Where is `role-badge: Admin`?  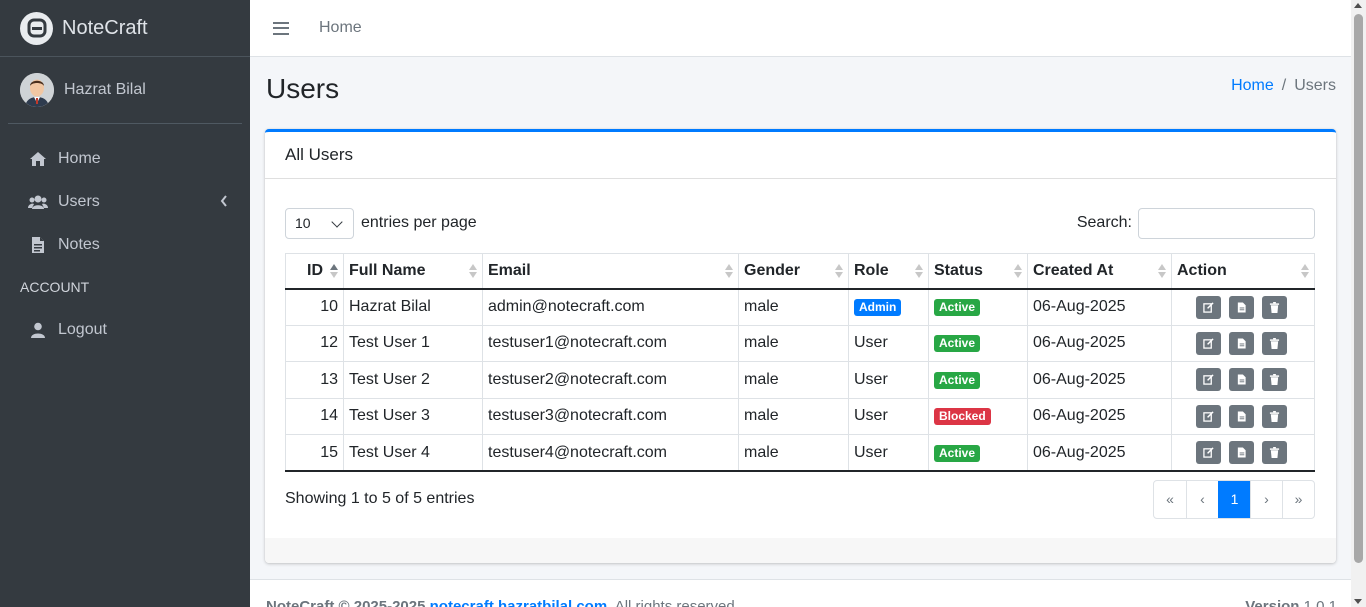
role-badge: Admin is located at coordinates (878, 307).